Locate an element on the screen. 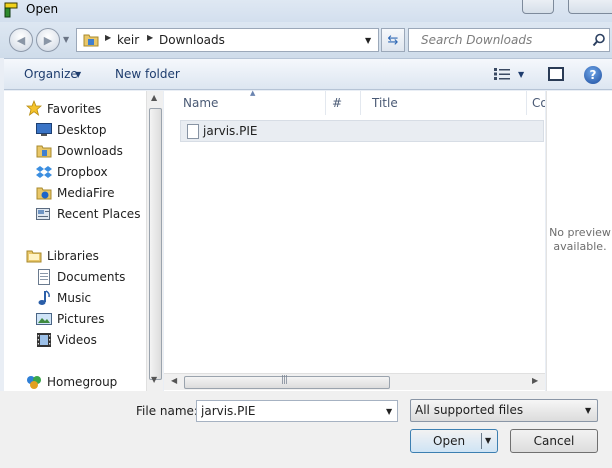 The image size is (612, 468). nav-item-label: Music is located at coordinates (74, 298).